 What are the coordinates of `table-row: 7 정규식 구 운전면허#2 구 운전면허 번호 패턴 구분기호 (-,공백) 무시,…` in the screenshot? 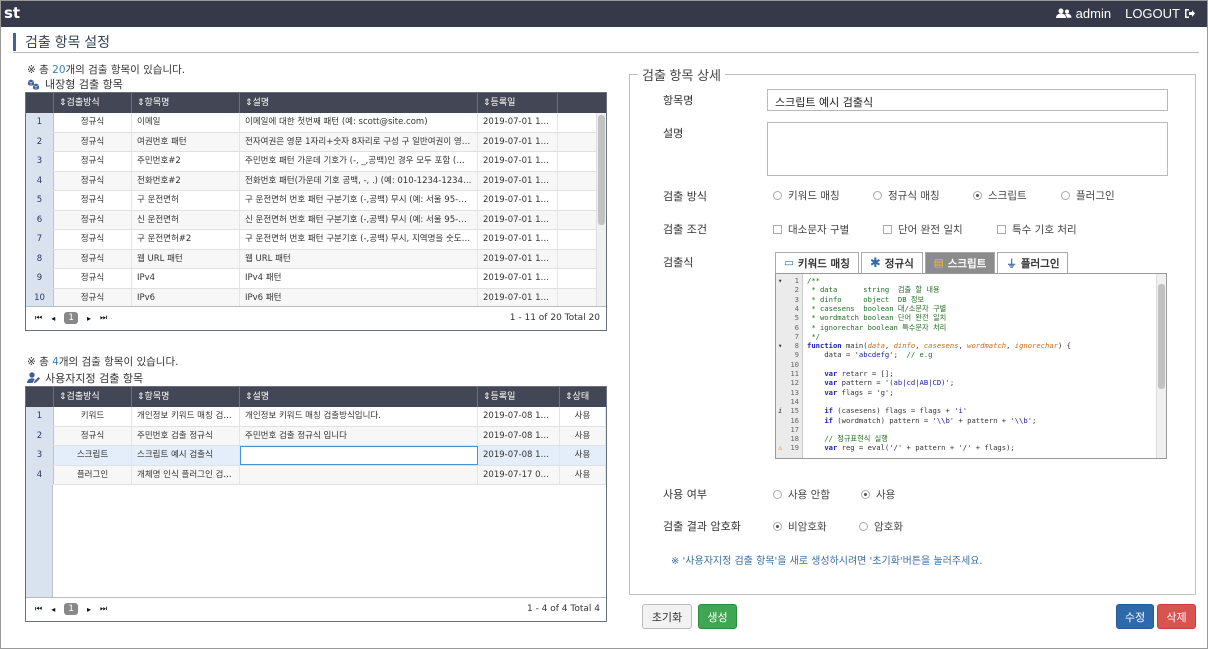 It's located at (316, 240).